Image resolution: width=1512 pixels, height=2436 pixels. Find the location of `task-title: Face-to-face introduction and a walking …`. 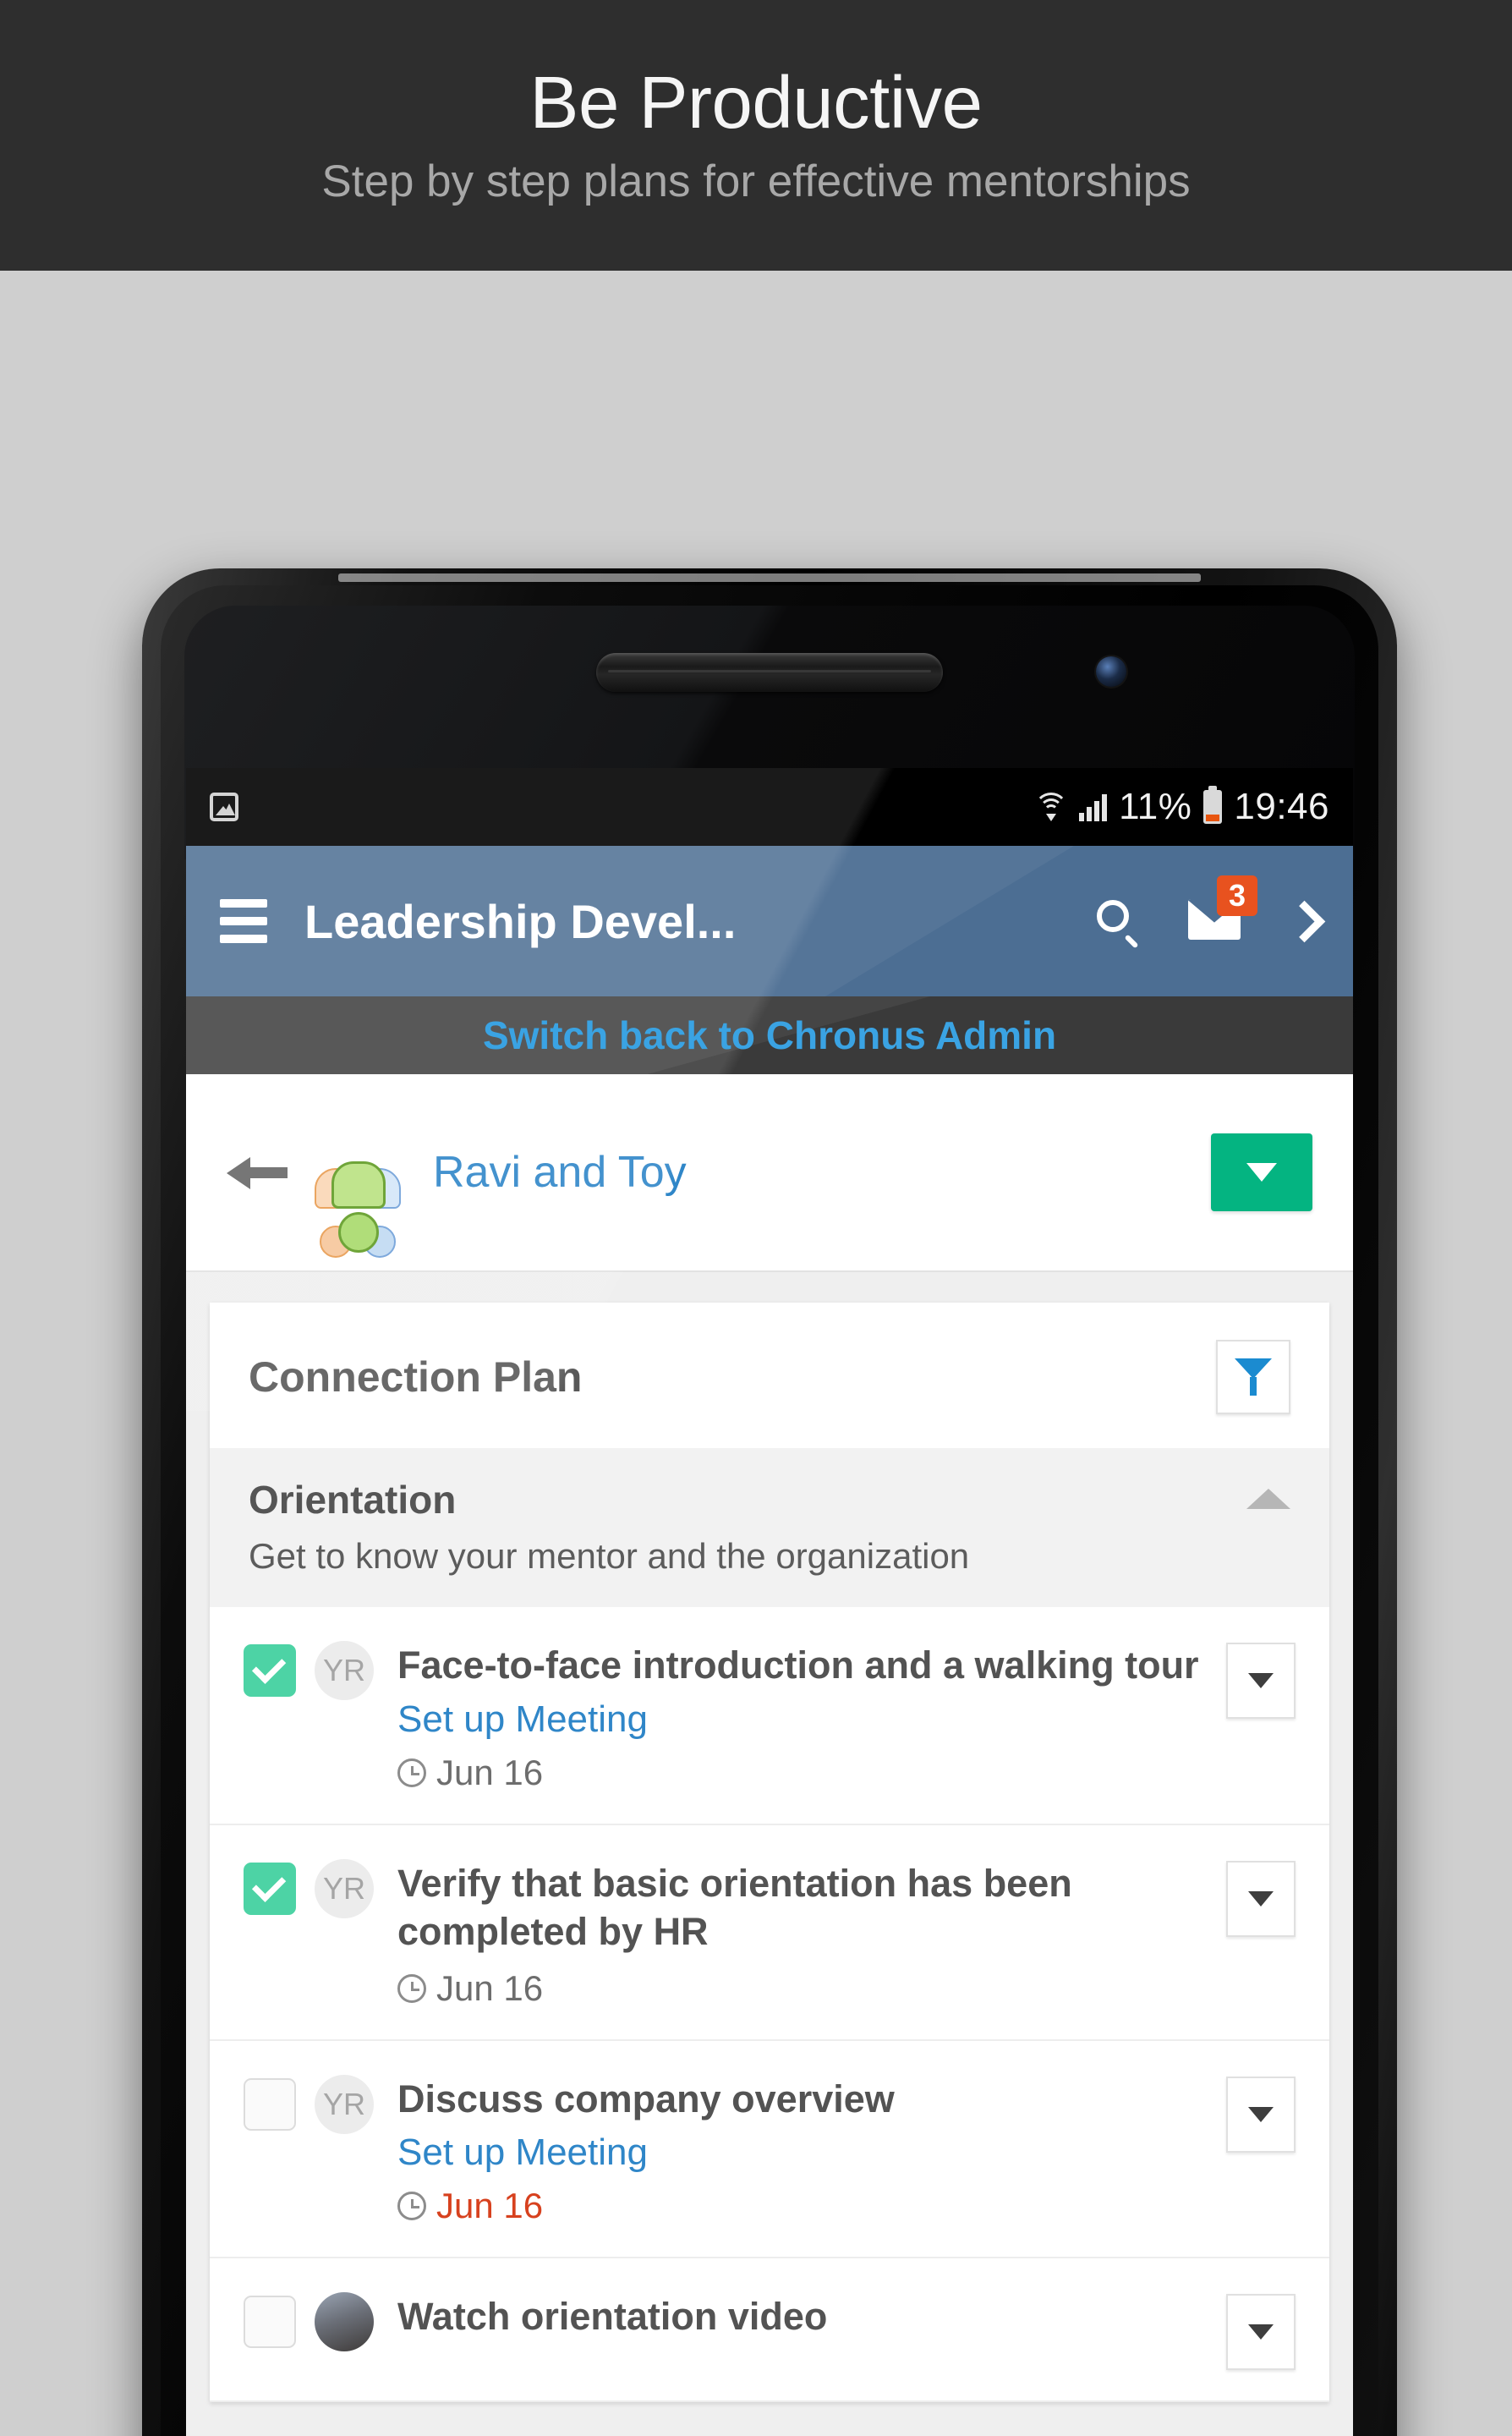

task-title: Face-to-face introduction and a walking … is located at coordinates (798, 1665).